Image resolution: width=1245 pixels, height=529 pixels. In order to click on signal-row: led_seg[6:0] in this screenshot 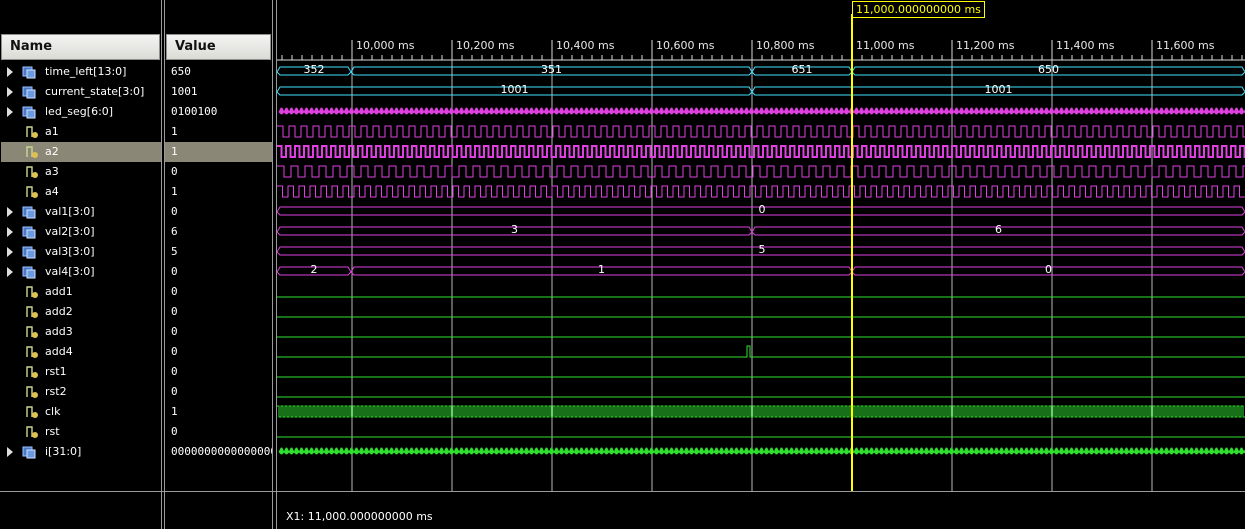, I will do `click(81, 112)`.